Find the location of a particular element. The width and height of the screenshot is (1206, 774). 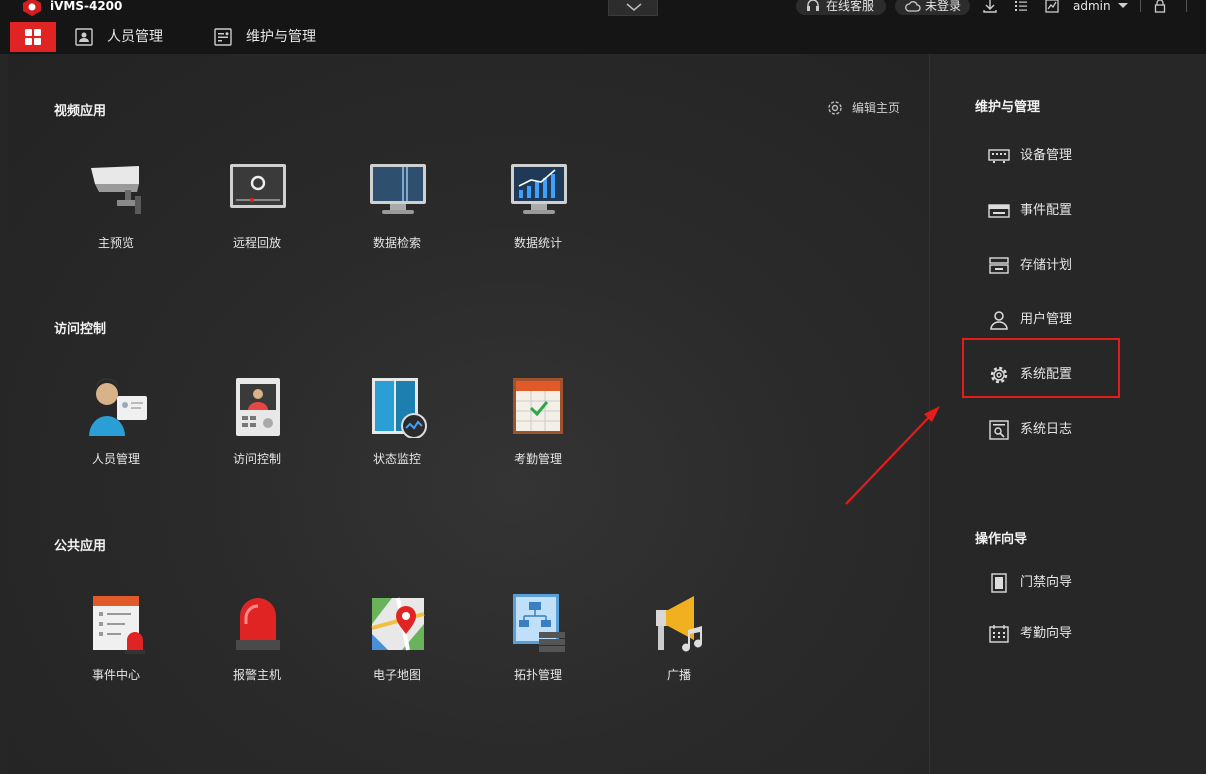

caret-down-icon is located at coordinates (1123, 7).